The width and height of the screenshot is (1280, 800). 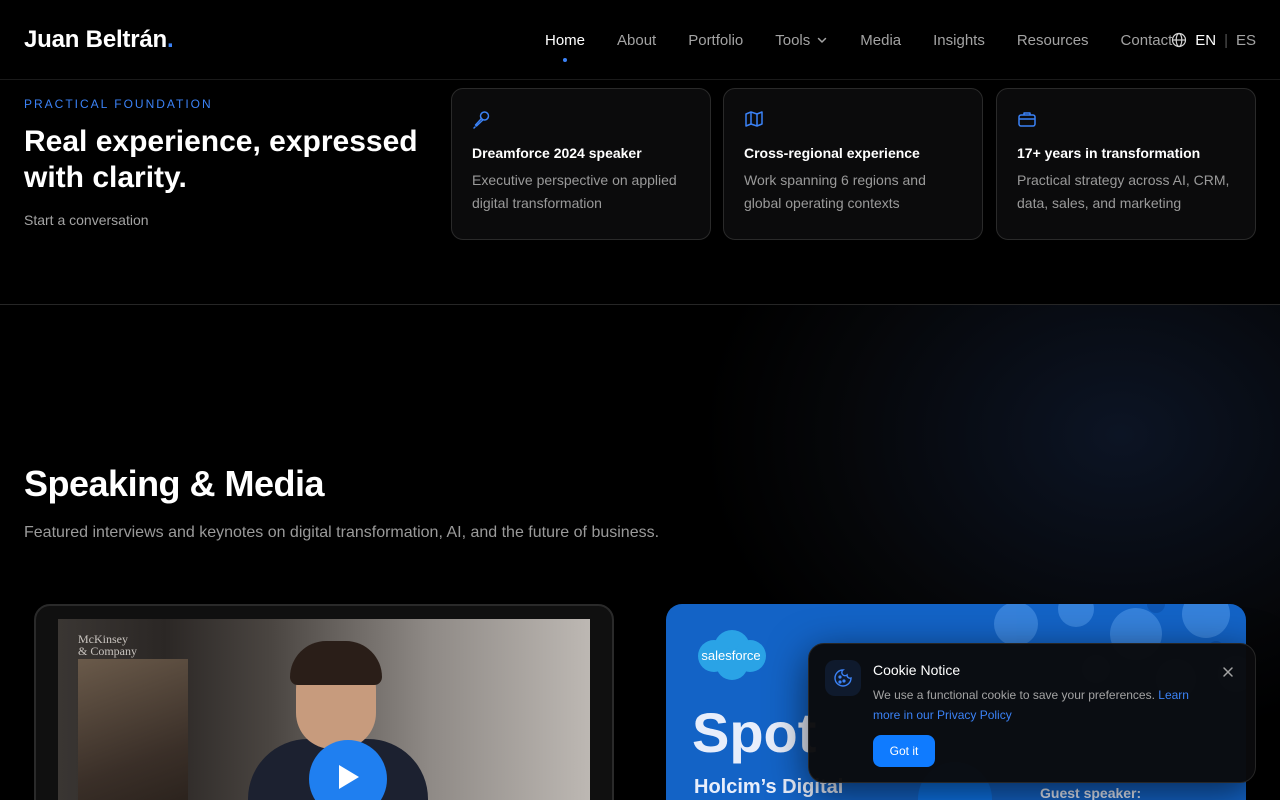 What do you see at coordinates (1228, 672) in the screenshot?
I see `close-icon` at bounding box center [1228, 672].